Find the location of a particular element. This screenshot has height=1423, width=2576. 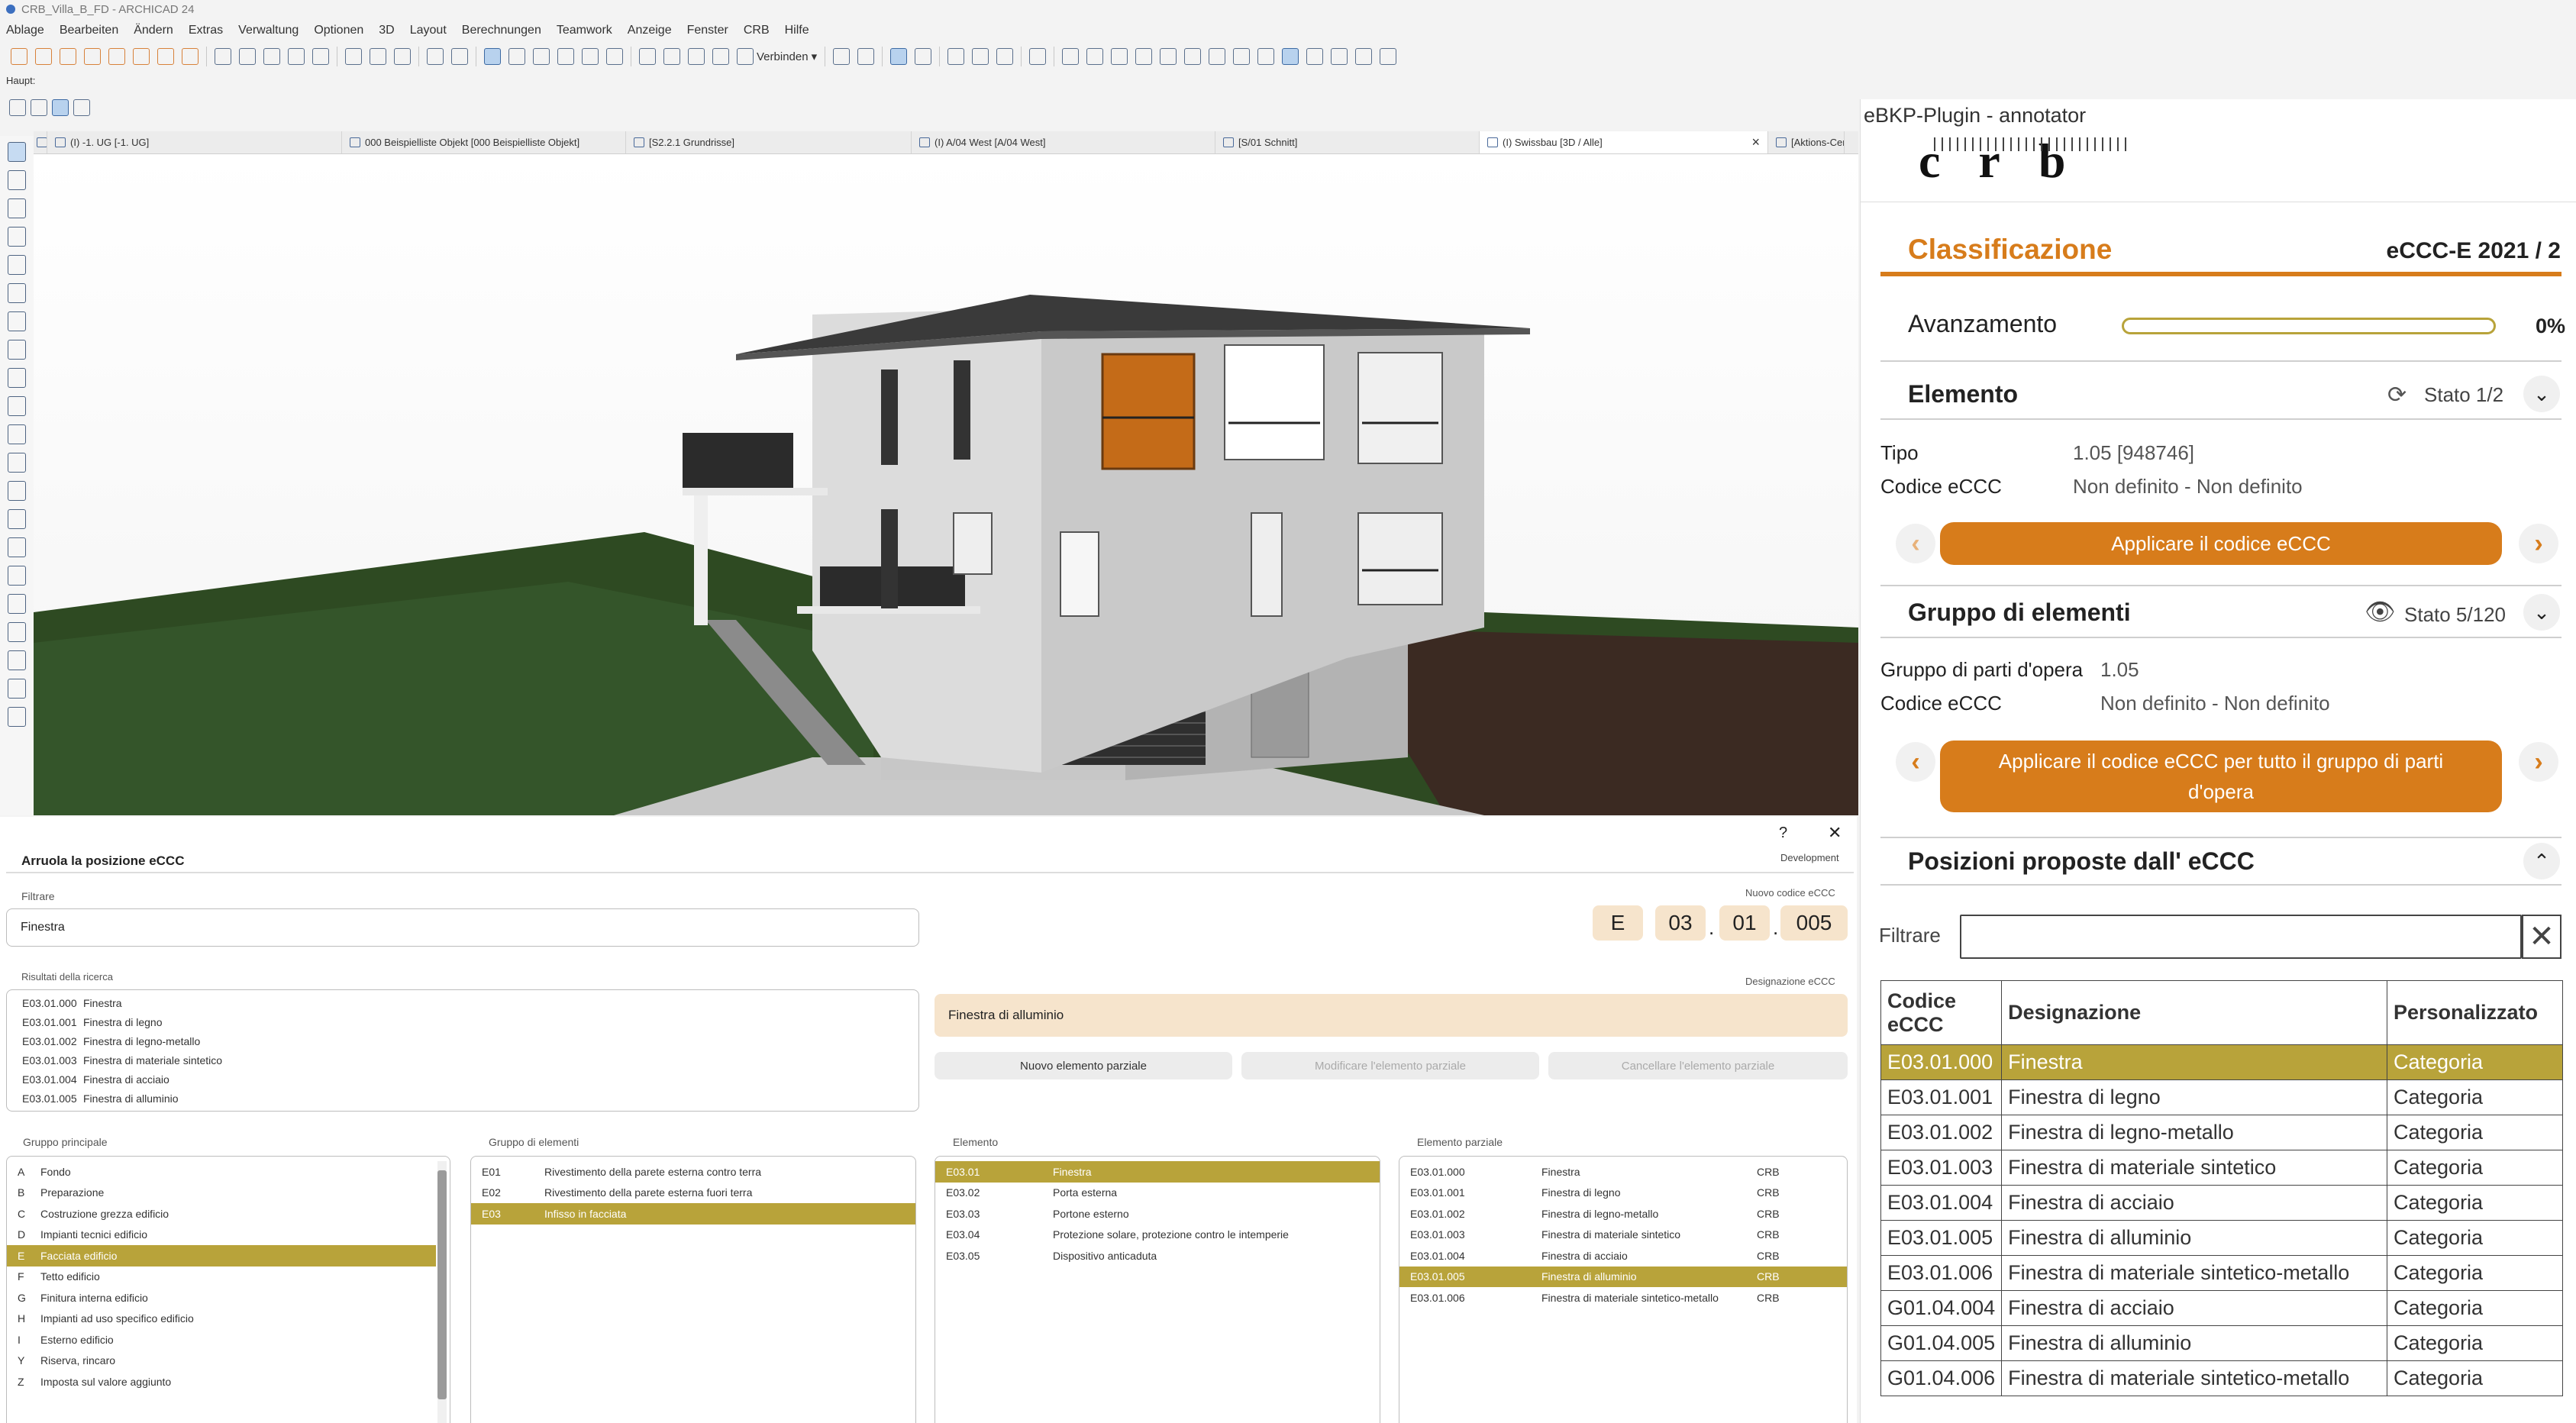

column-tool-icon is located at coordinates (17, 265).